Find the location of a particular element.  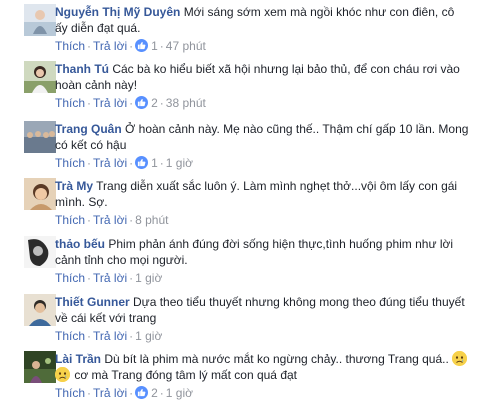

comment-text-continued: cơ mà Trang đóng tâm lý mất con quá đạt is located at coordinates (185, 375).